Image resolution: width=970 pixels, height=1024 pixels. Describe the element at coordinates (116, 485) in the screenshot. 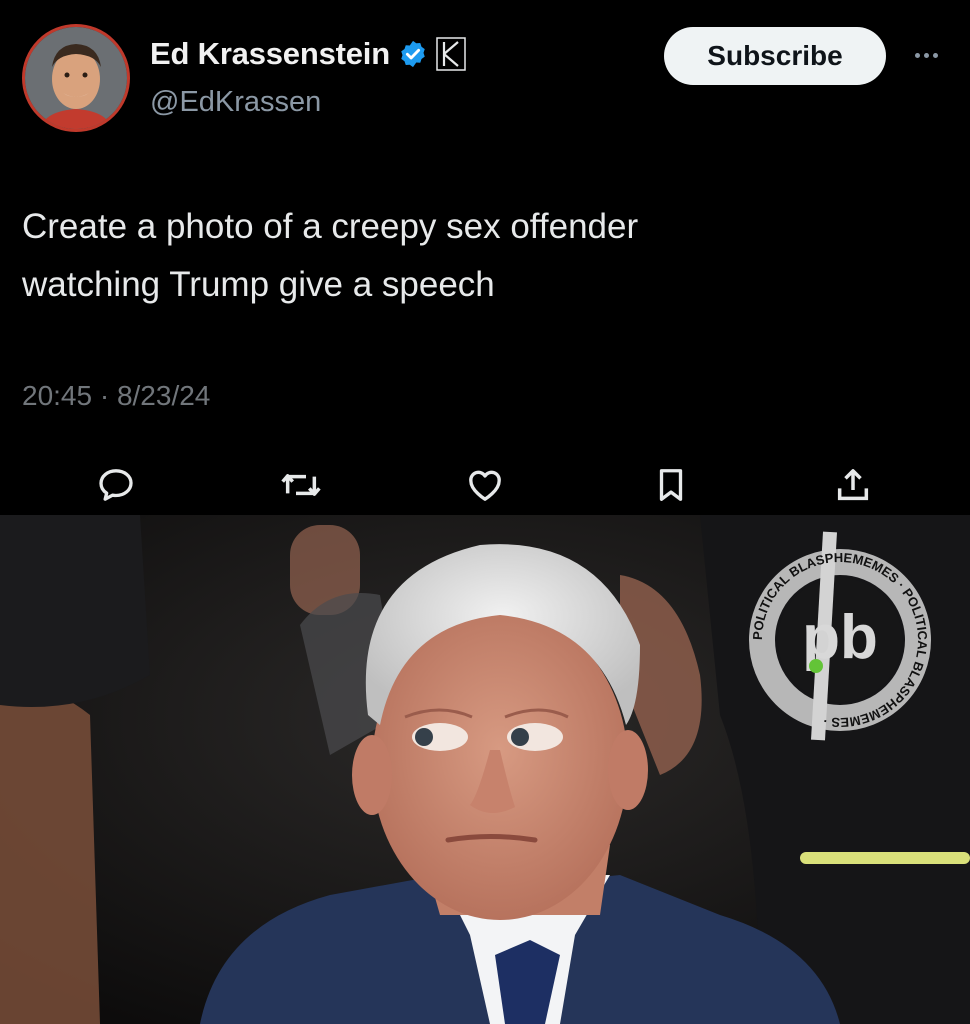

I see `reply-icon` at that location.